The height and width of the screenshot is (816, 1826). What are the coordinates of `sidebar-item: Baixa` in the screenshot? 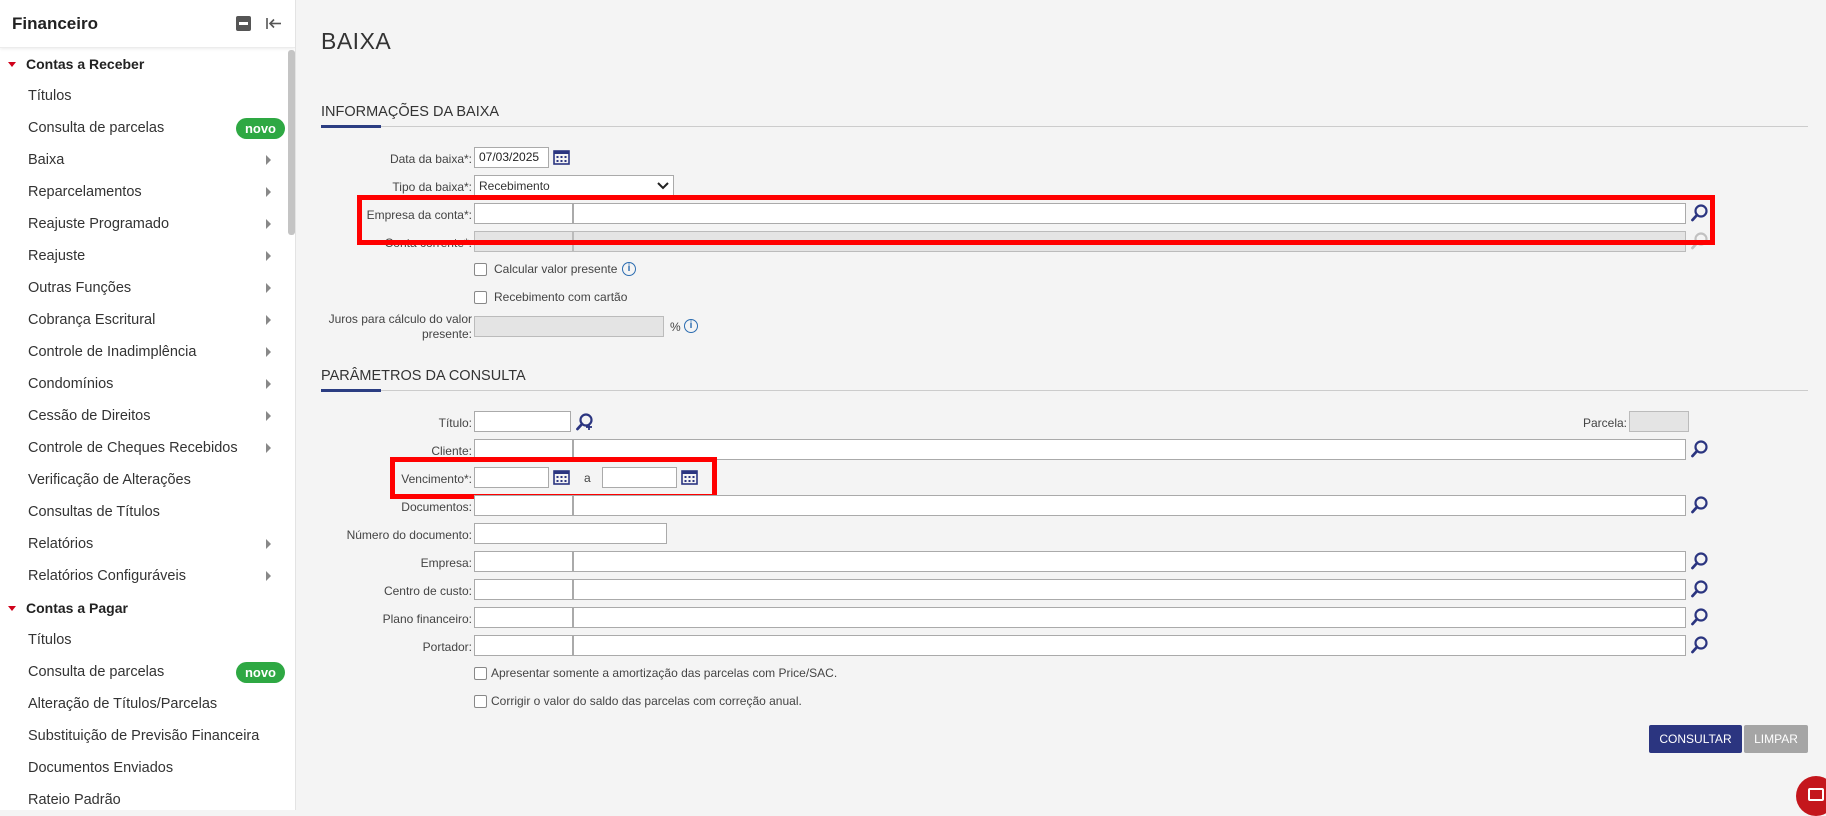 It's located at (147, 160).